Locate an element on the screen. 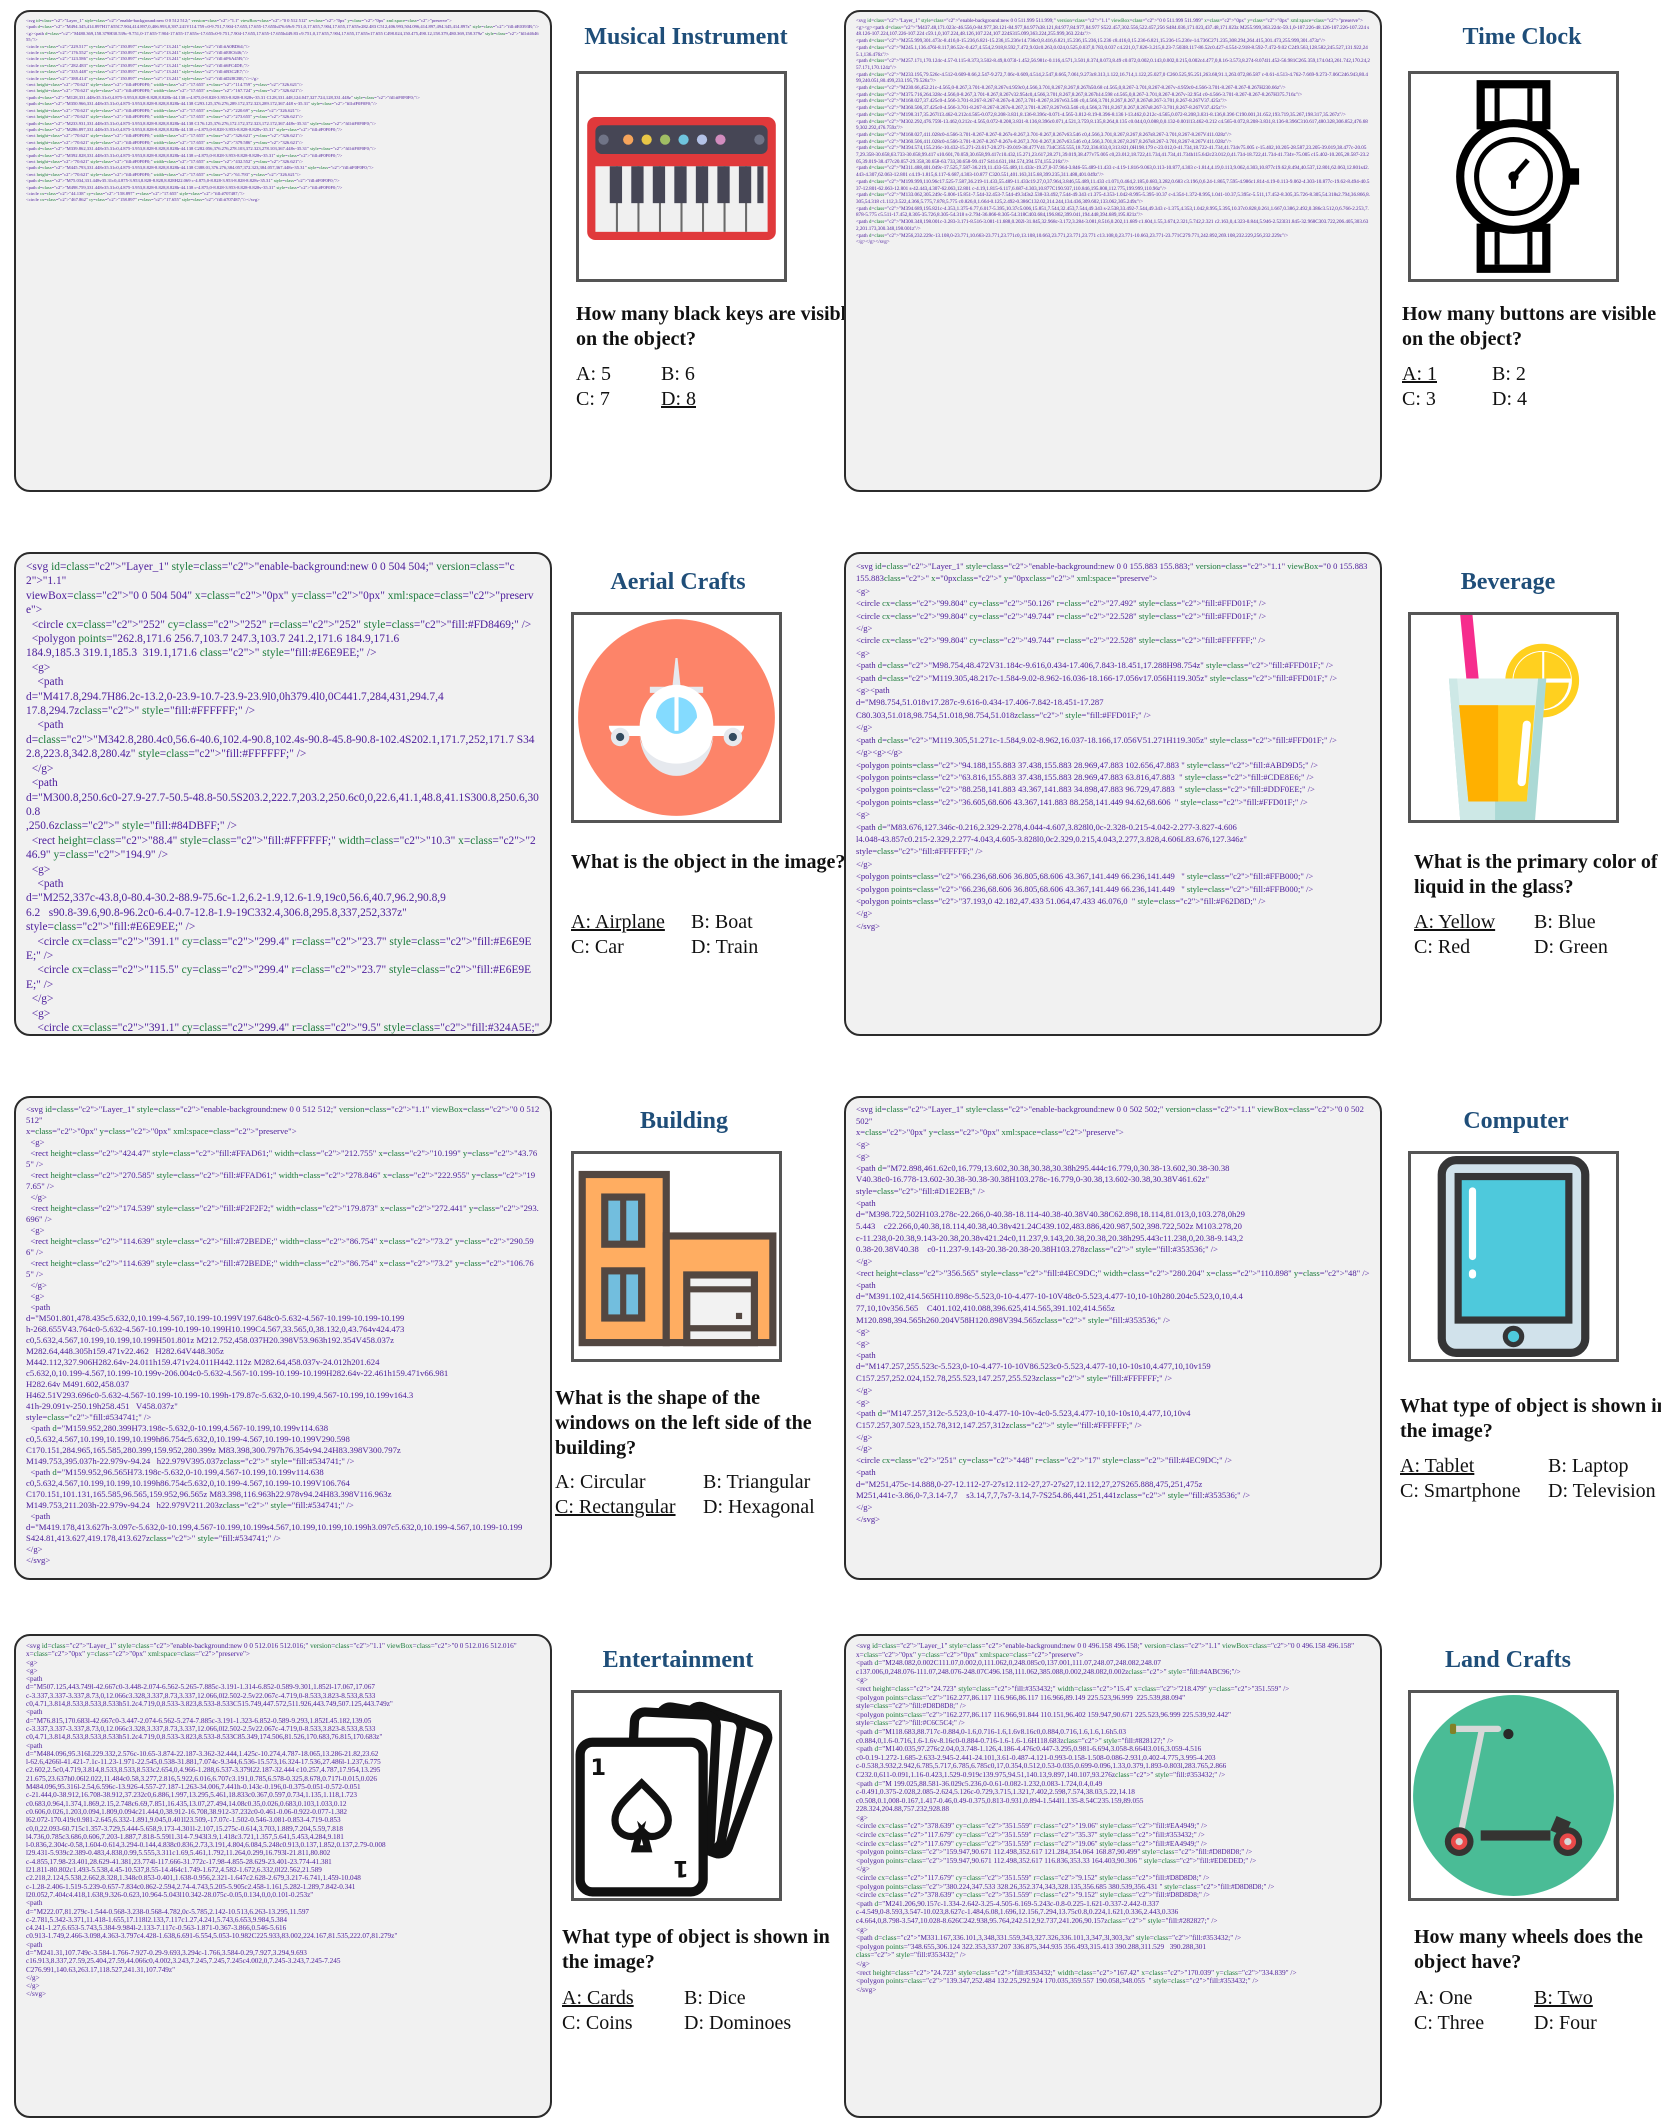  answer-options: A: 1 B: 2 C: 3 D: 4 is located at coordinates (1531, 387).